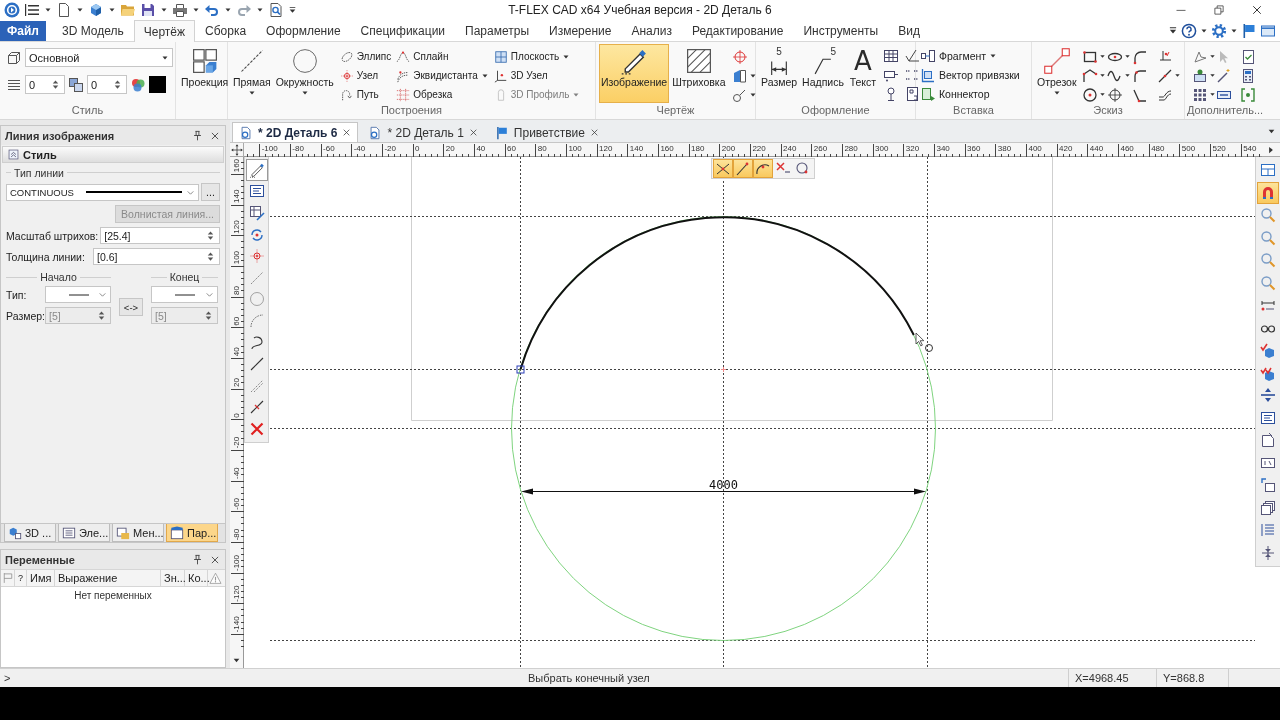  Describe the element at coordinates (970, 74) in the screenshot. I see `ribbon-button: Вектор привязки` at that location.